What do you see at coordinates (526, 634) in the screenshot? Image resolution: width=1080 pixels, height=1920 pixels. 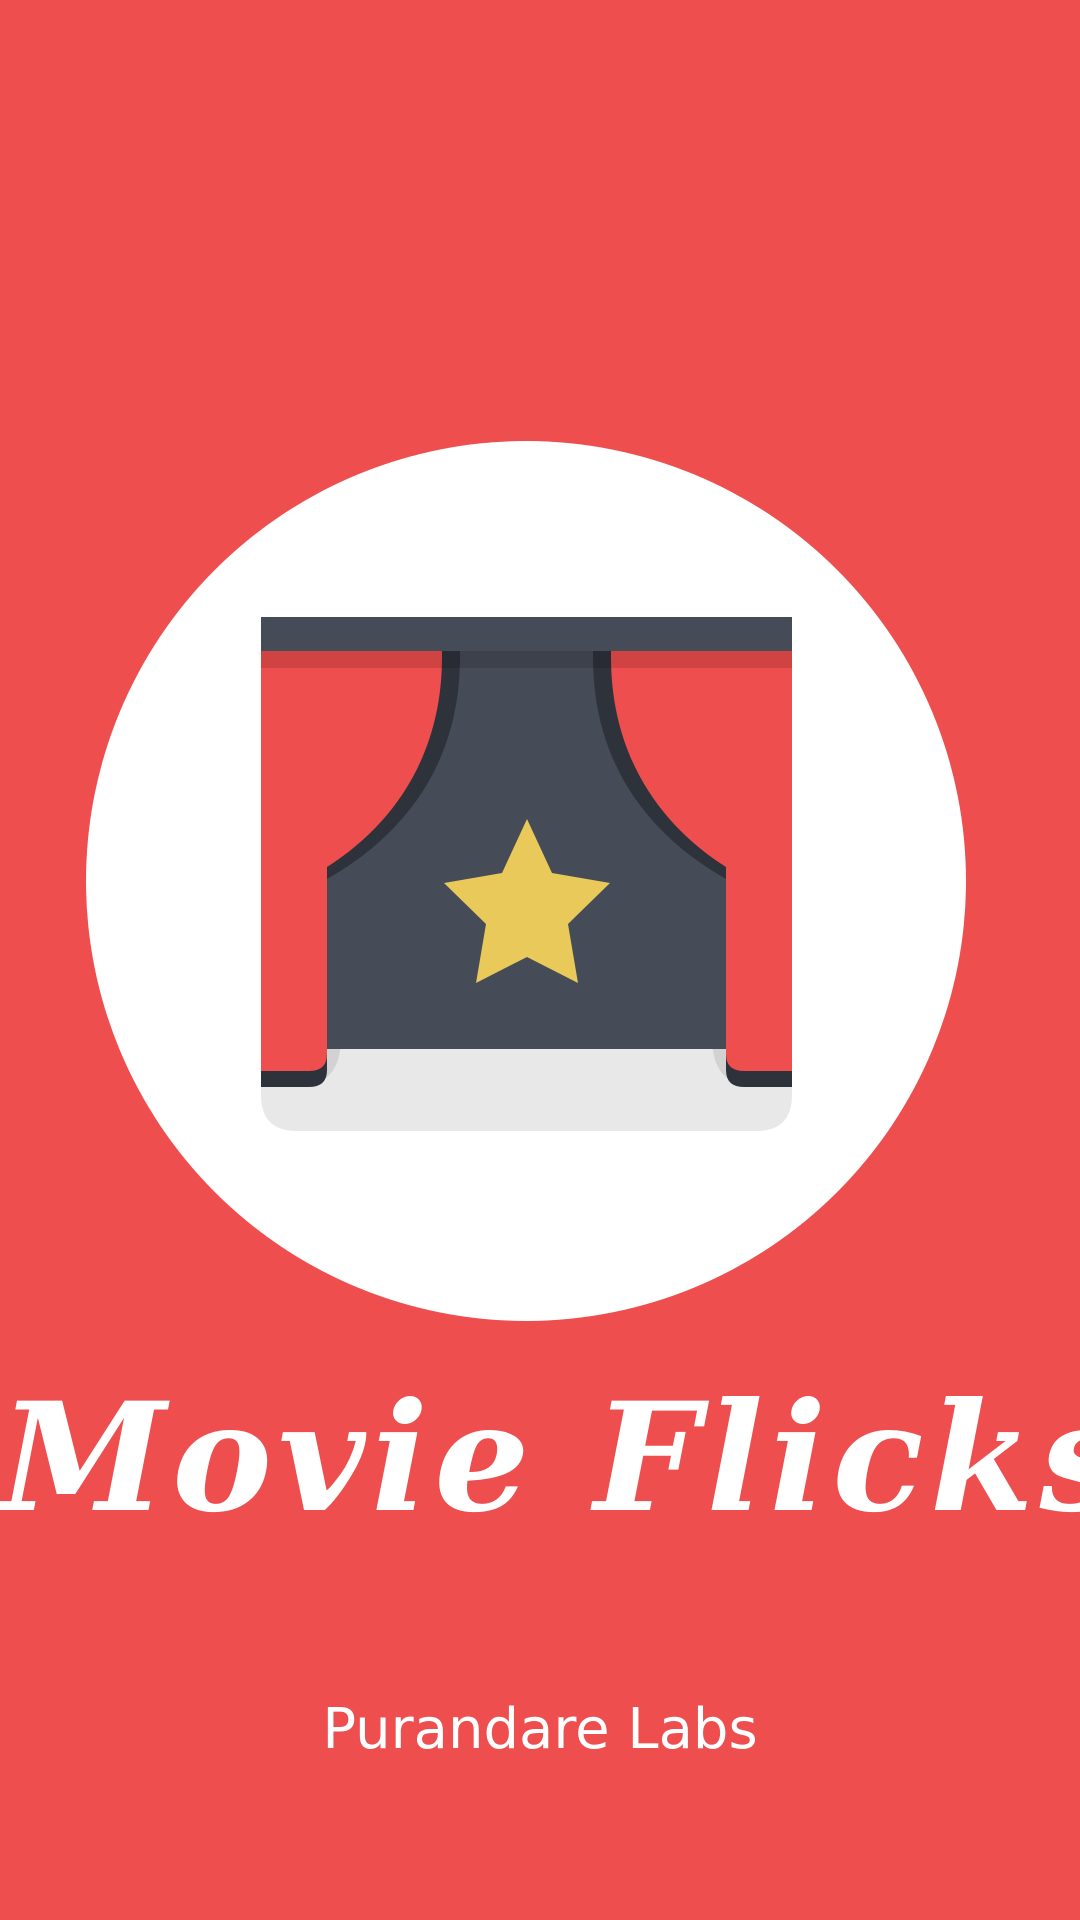 I see `curtain-rod` at bounding box center [526, 634].